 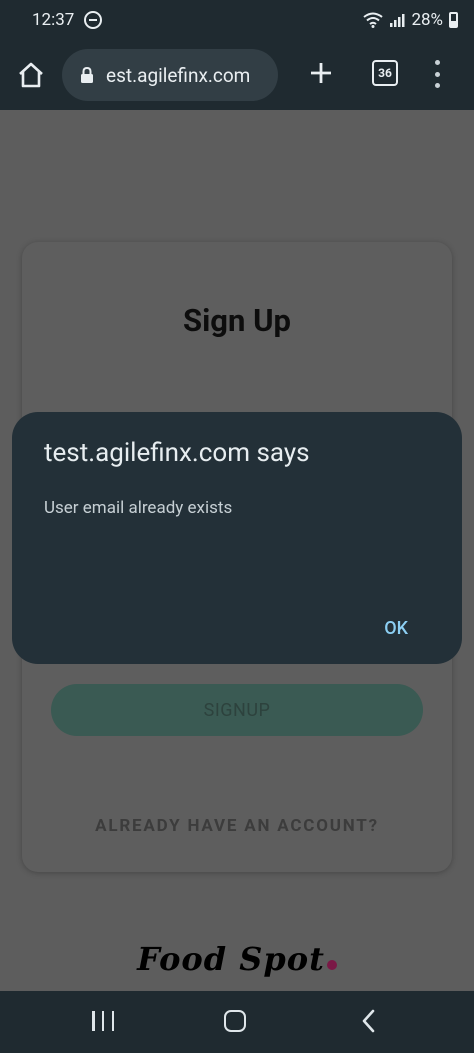 I want to click on tab-count: 36, so click(x=385, y=73).